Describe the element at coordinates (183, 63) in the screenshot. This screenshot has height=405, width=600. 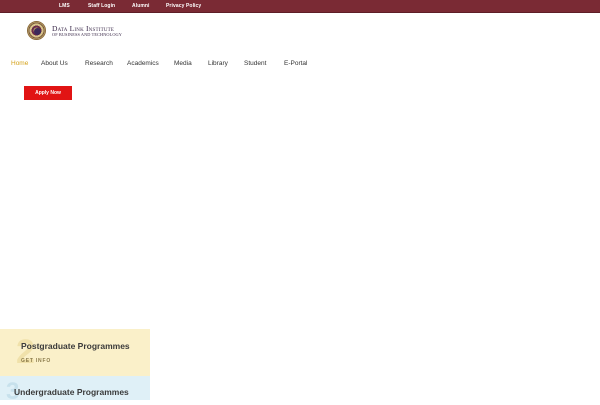
I see `nav-item-media: Media` at that location.